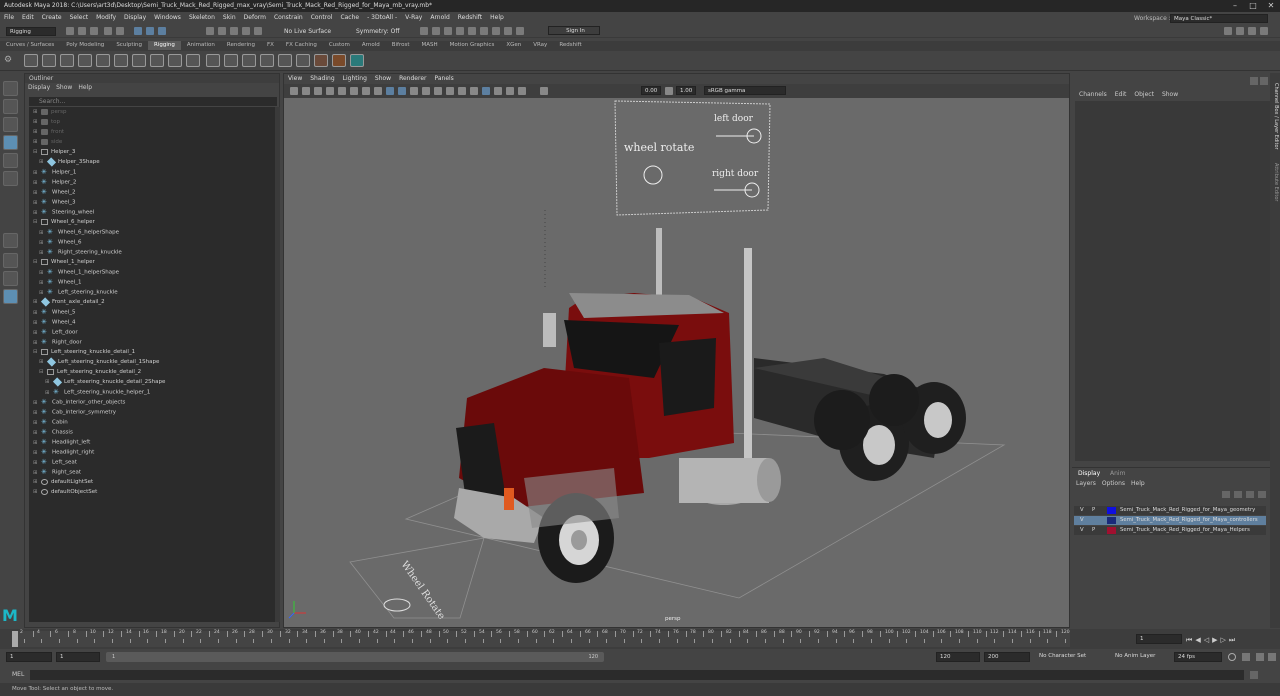  I want to click on render-icon, so click(424, 31).